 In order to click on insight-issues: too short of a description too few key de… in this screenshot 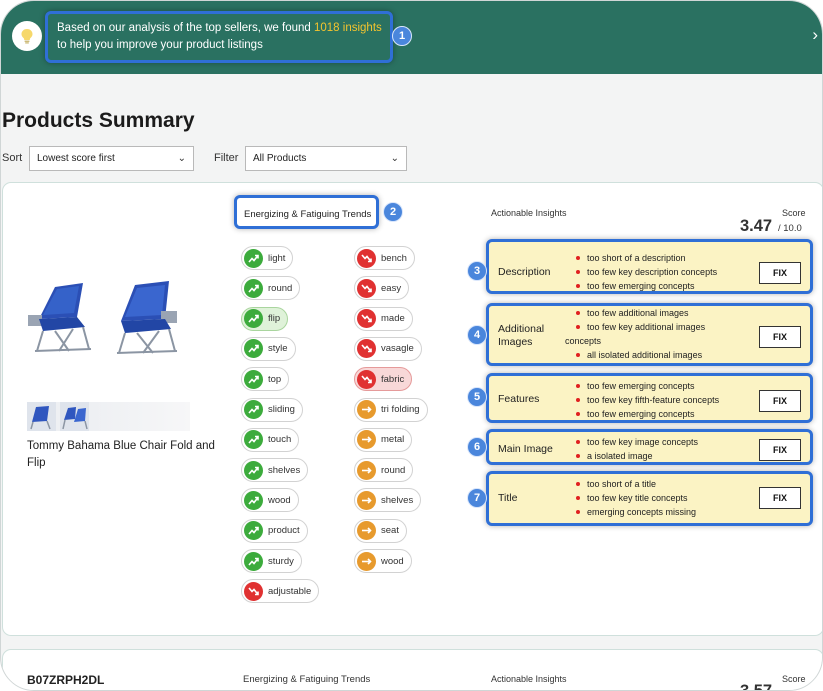, I will do `click(646, 272)`.